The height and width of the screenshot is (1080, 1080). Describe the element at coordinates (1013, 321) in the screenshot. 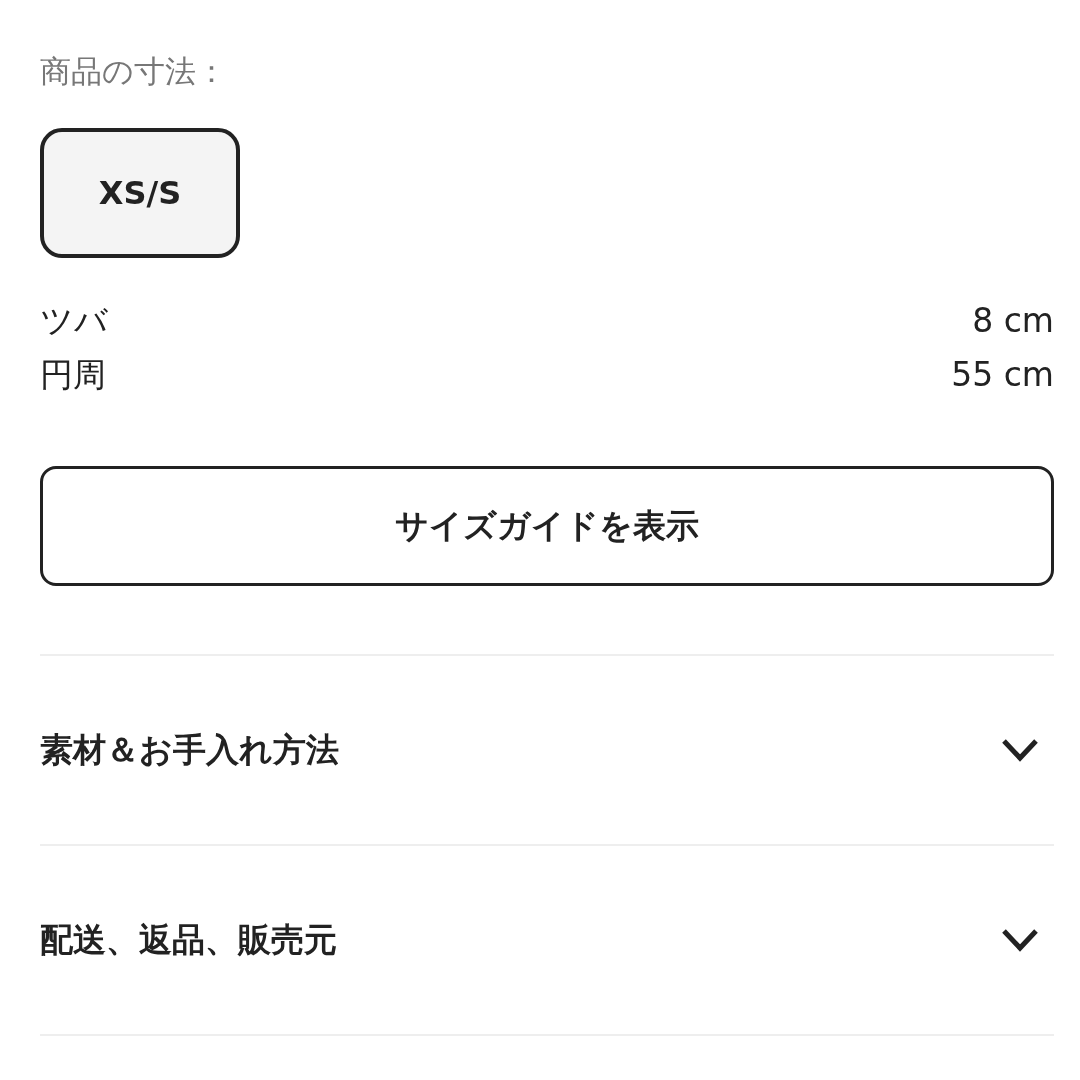

I see `dimension-value: 8 cm` at that location.